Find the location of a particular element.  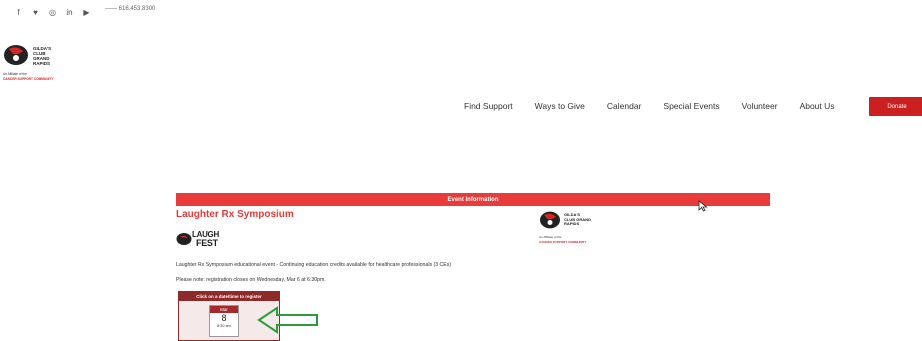

logo-community: CANCER SUPPORT COMMUNITY is located at coordinates (28, 79).